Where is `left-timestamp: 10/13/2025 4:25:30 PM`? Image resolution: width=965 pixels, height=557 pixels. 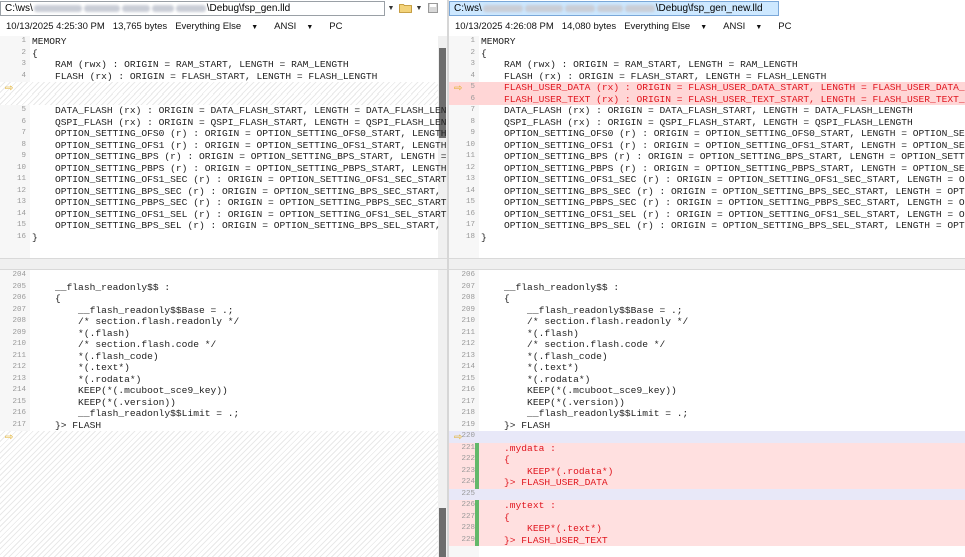 left-timestamp: 10/13/2025 4:25:30 PM is located at coordinates (55, 26).